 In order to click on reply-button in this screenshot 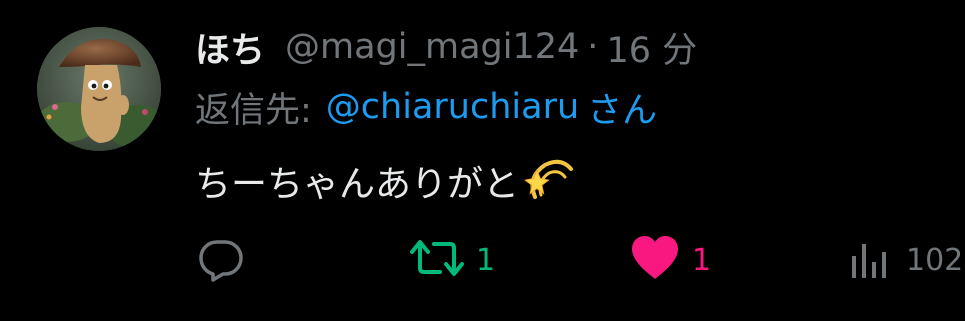, I will do `click(221, 260)`.